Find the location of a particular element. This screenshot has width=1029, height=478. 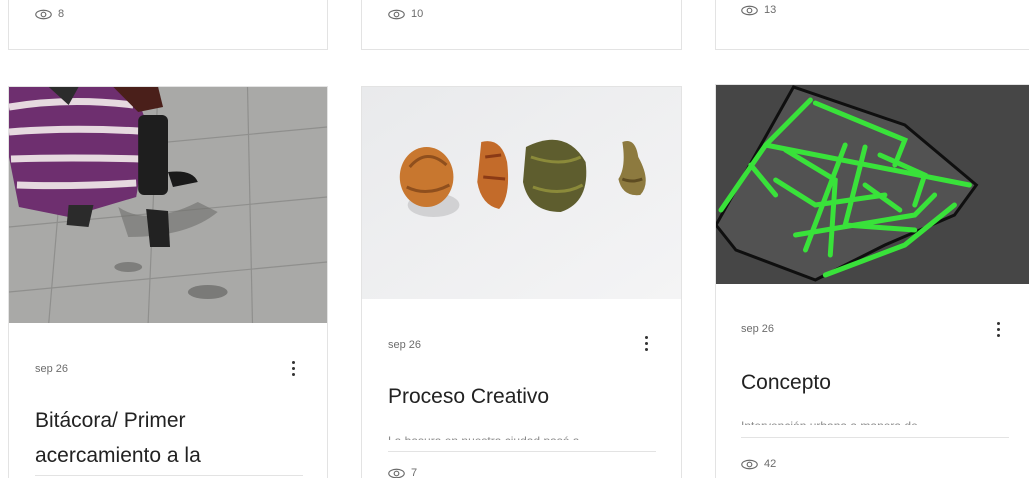

views-counter: 13 is located at coordinates (758, 10).